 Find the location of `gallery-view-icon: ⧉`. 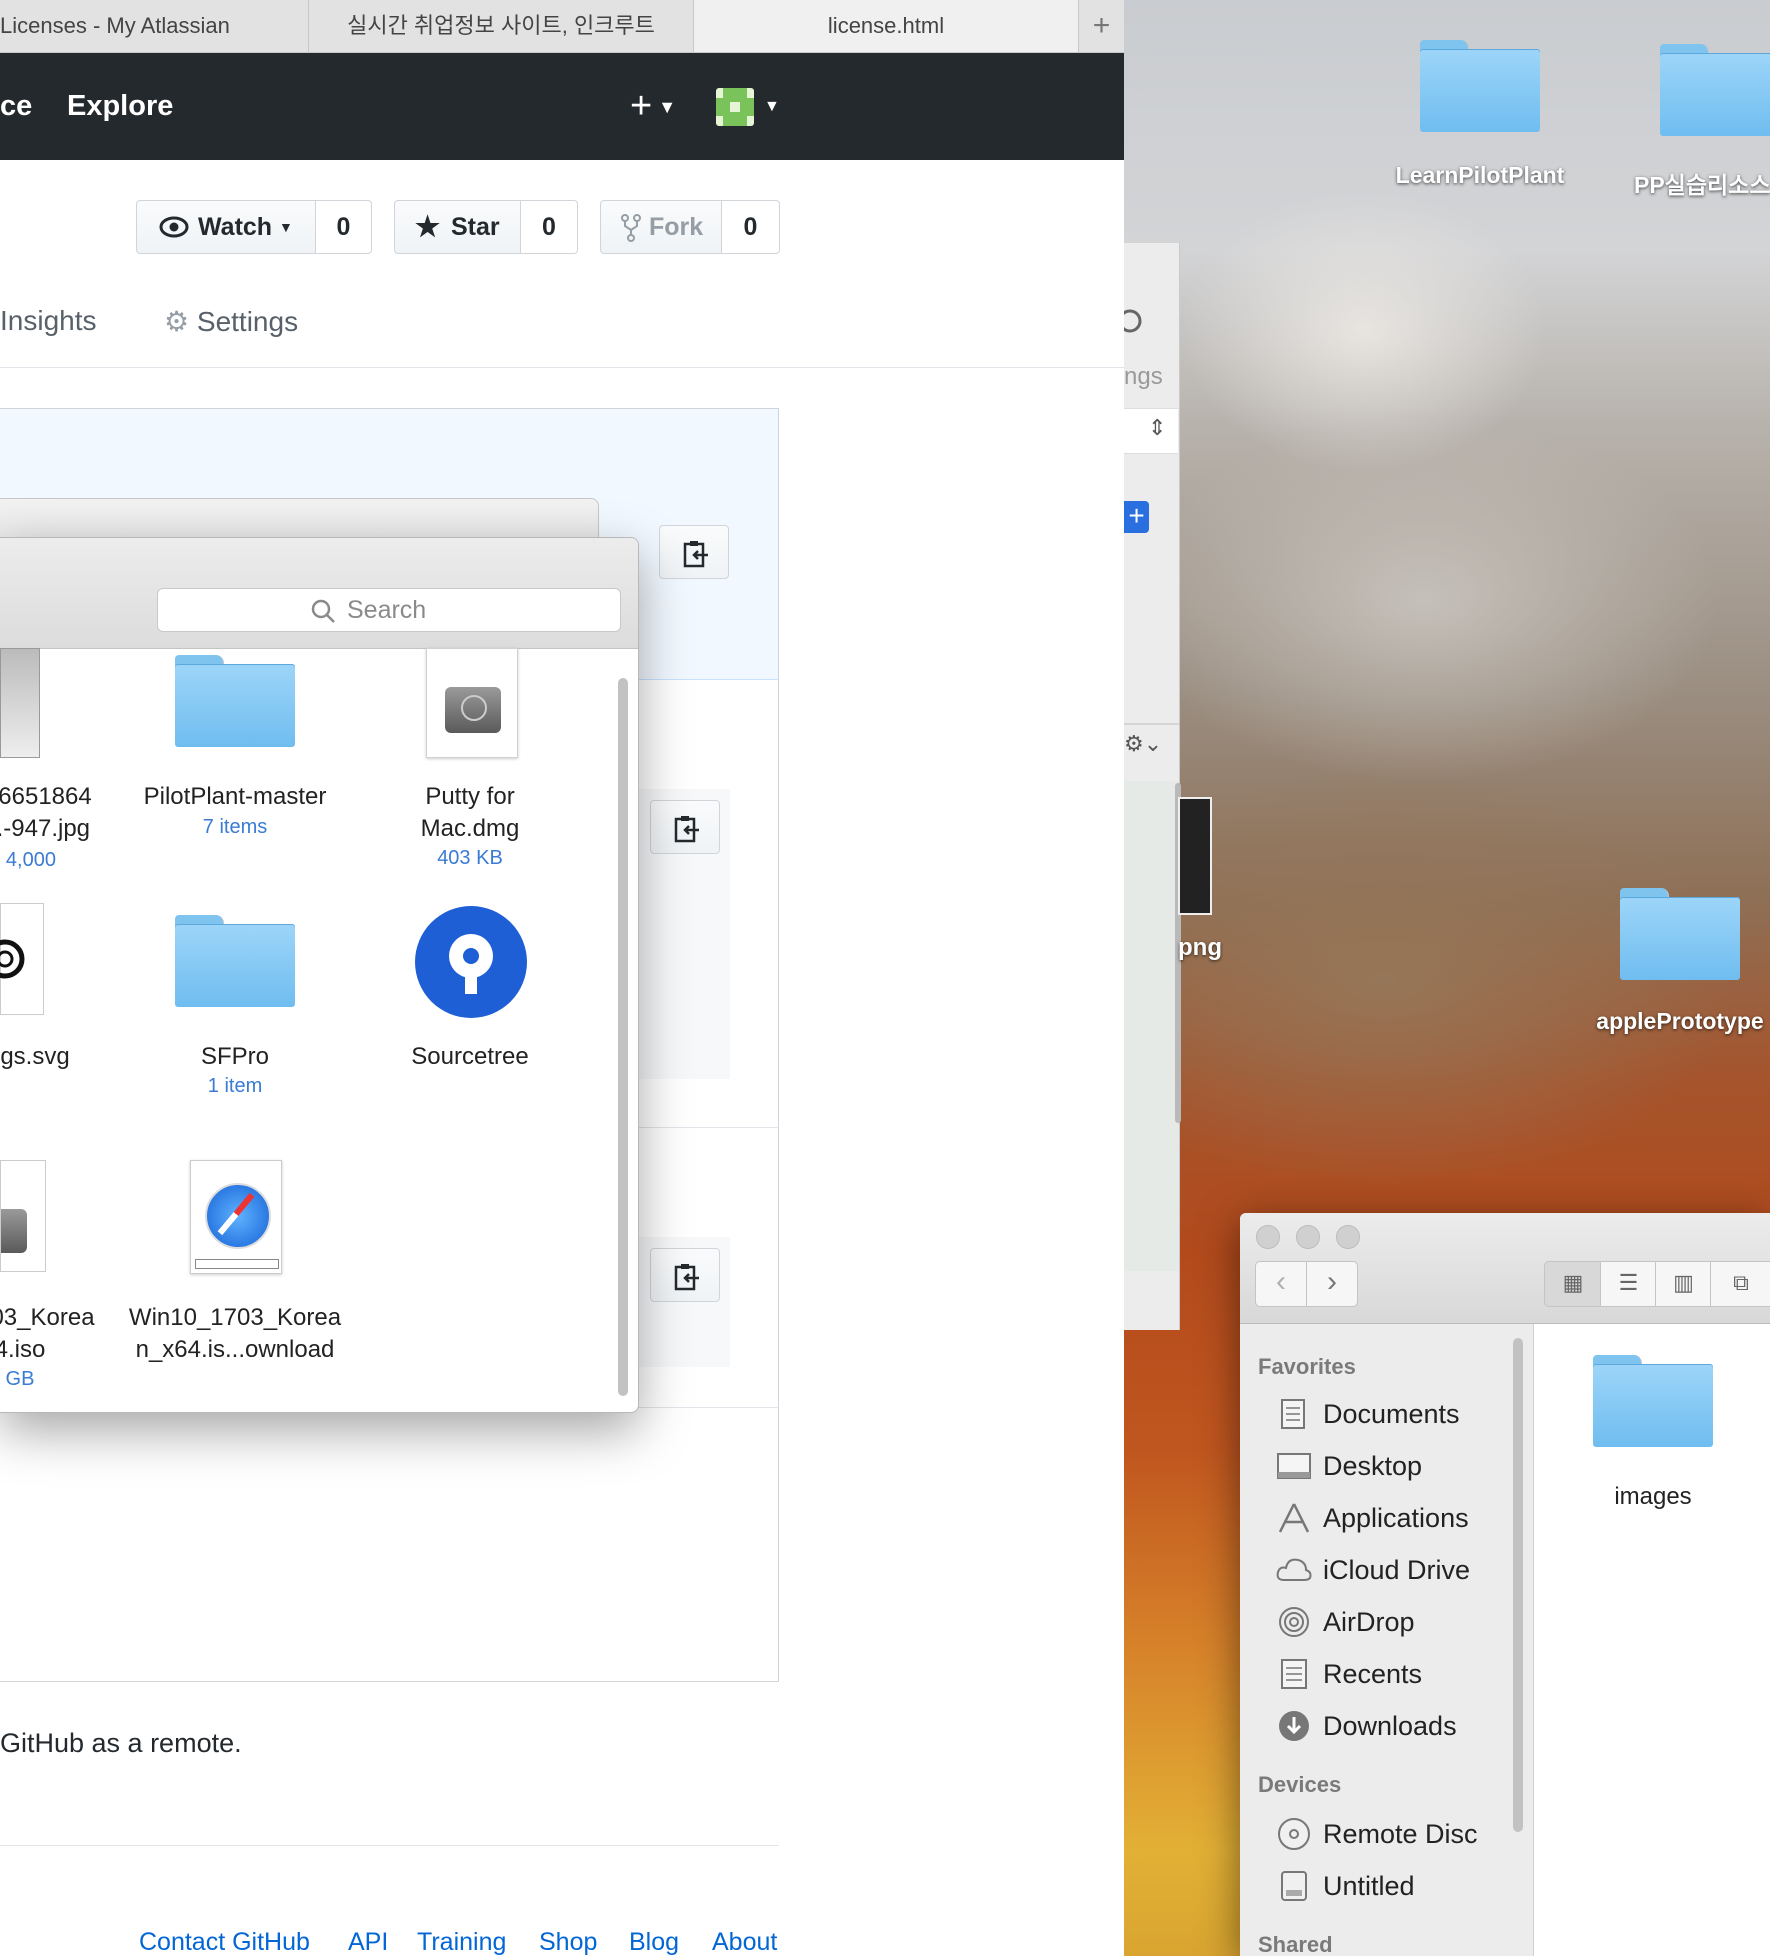

gallery-view-icon: ⧉ is located at coordinates (1740, 1284).